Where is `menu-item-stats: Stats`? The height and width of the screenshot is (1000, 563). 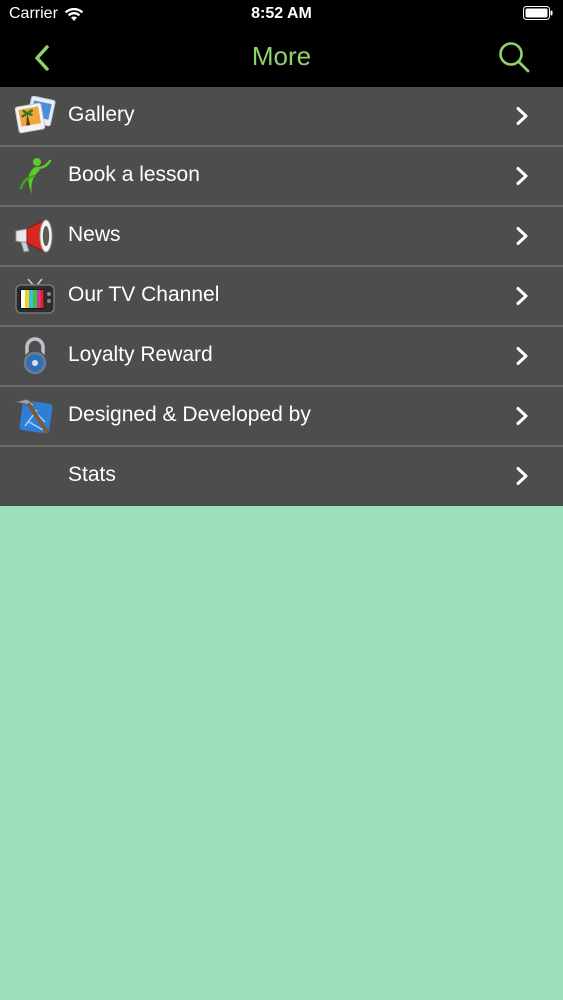 menu-item-stats: Stats is located at coordinates (281, 476).